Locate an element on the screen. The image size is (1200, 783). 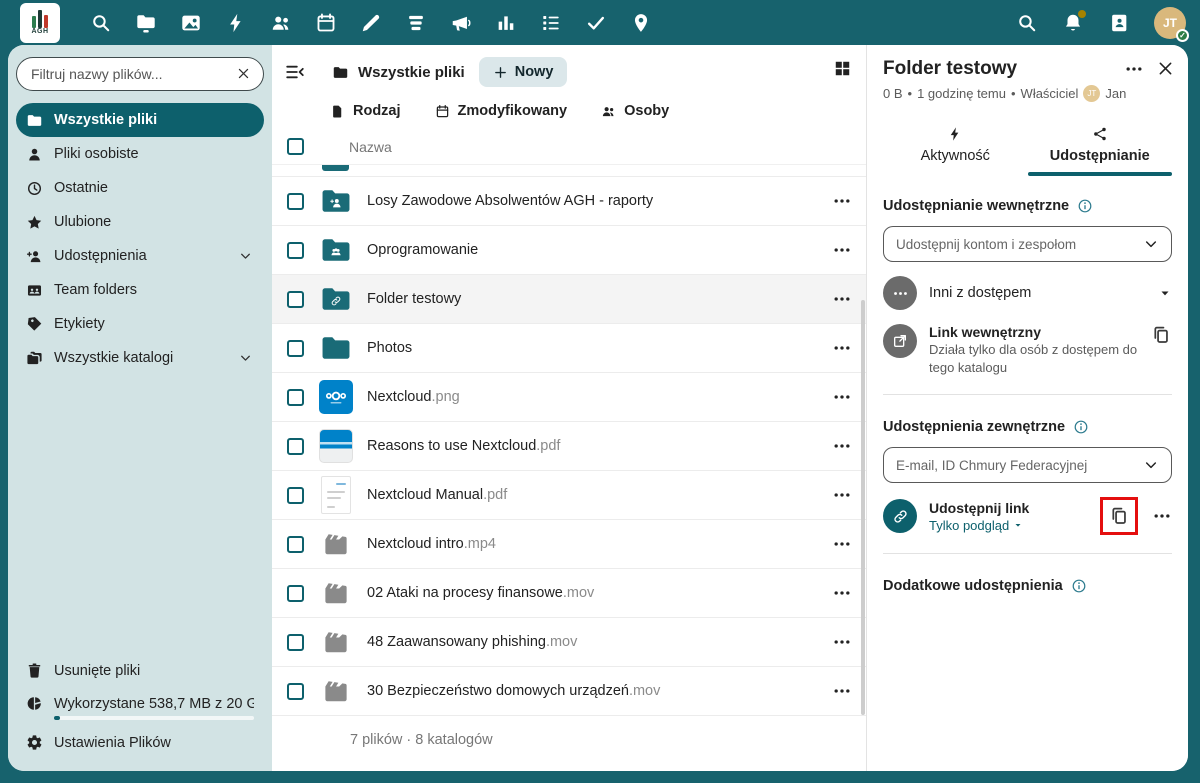
app-photos-button is located at coordinates (191, 23).